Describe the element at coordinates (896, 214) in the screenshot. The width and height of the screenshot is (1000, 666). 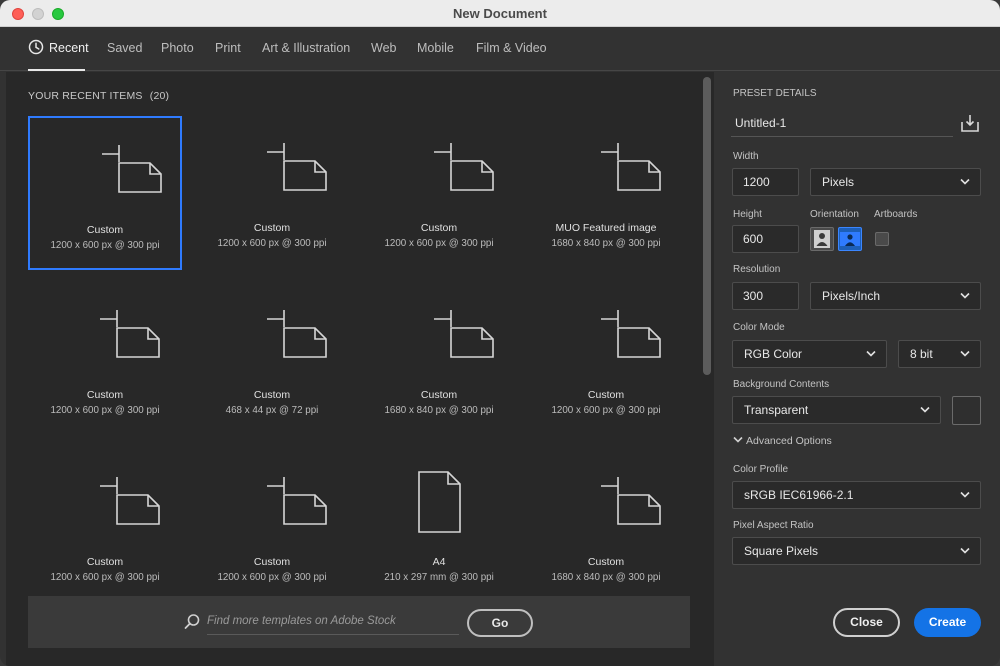
I see `artboards-label: Artboards` at that location.